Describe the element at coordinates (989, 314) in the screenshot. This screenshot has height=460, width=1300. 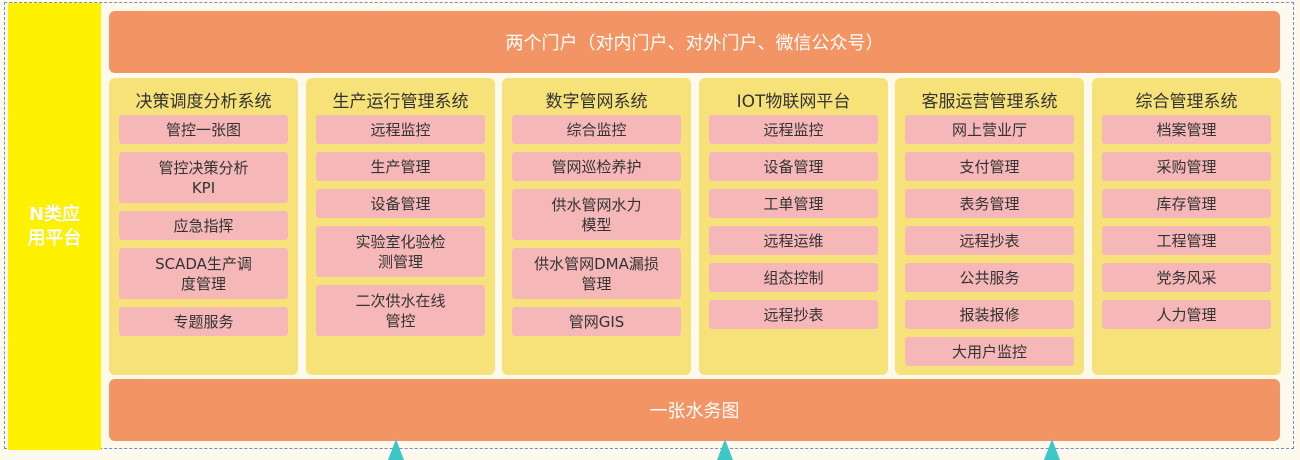
I see `module-item: 报装报修` at that location.